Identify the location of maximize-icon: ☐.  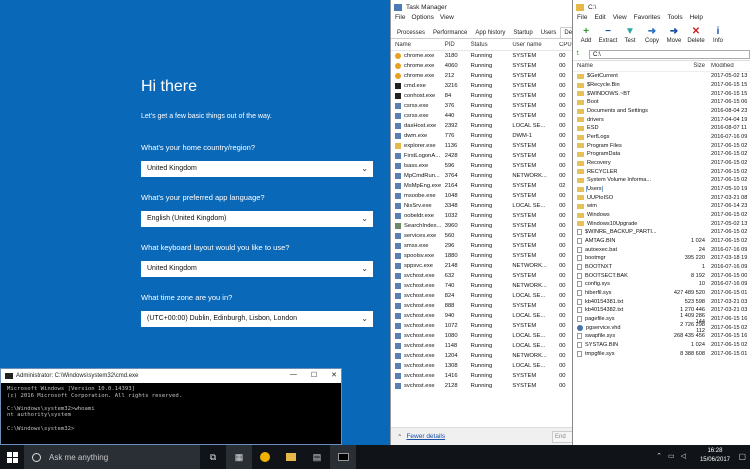
(314, 375).